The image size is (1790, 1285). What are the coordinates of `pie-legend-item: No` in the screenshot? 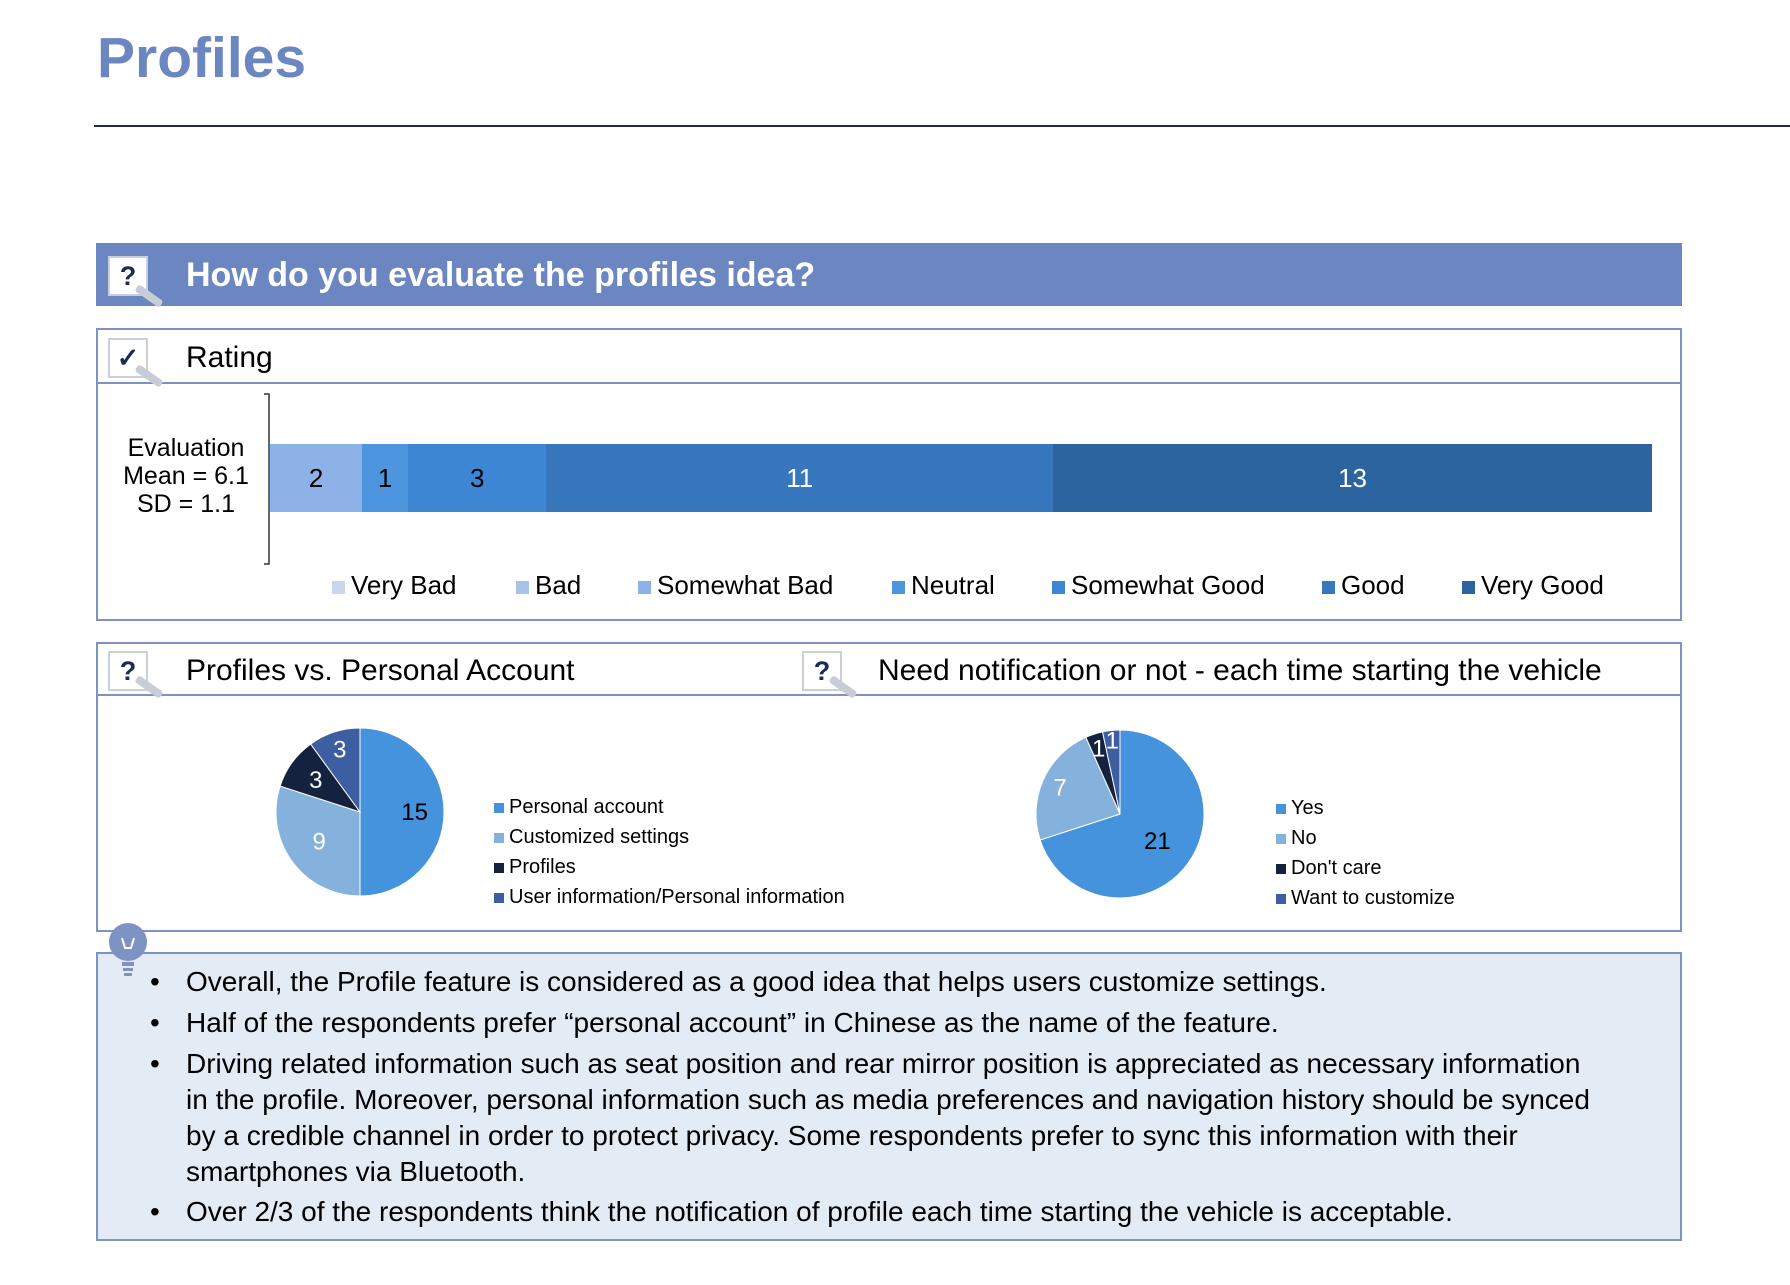 It's located at (1365, 838).